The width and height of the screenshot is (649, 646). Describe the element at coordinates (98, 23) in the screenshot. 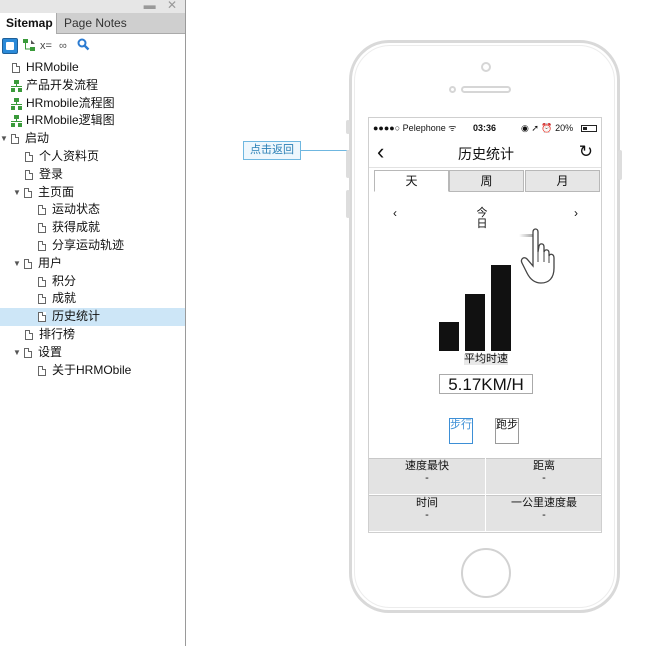

I see `tab-page-notes: Page Notes` at that location.